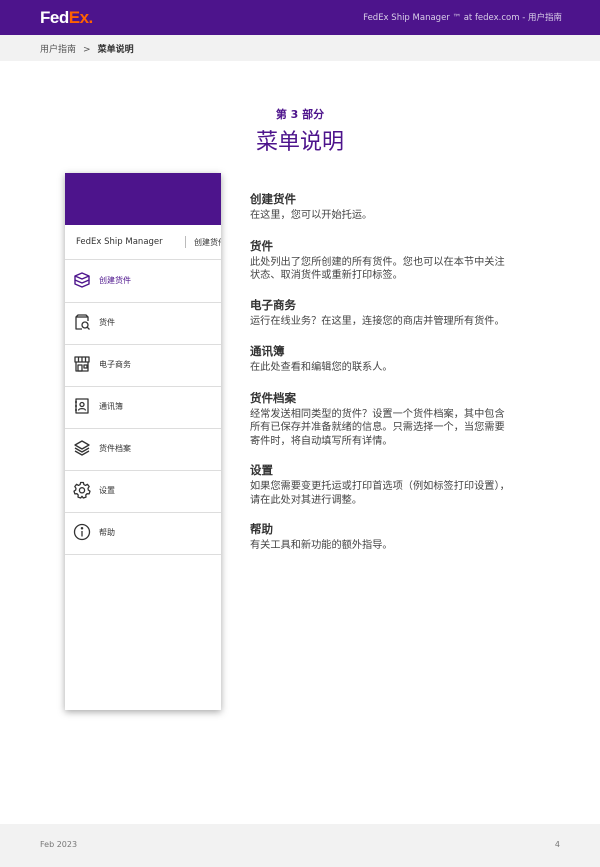  I want to click on gear-icon, so click(82, 490).